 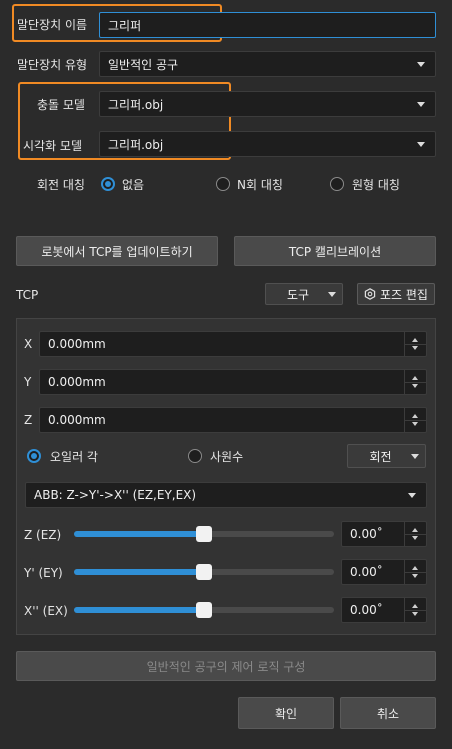 What do you see at coordinates (384, 572) in the screenshot?
I see `angle-y-input: 0.00˚` at bounding box center [384, 572].